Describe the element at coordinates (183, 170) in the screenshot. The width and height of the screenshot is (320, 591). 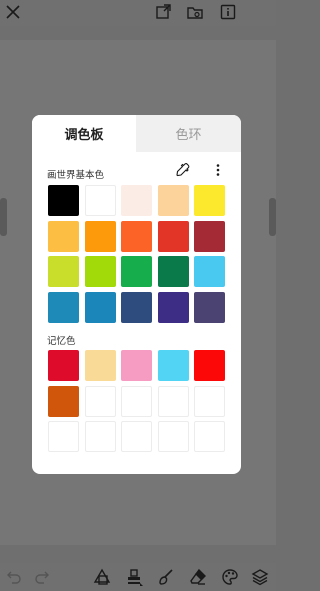
I see `eyedropper-icon` at that location.